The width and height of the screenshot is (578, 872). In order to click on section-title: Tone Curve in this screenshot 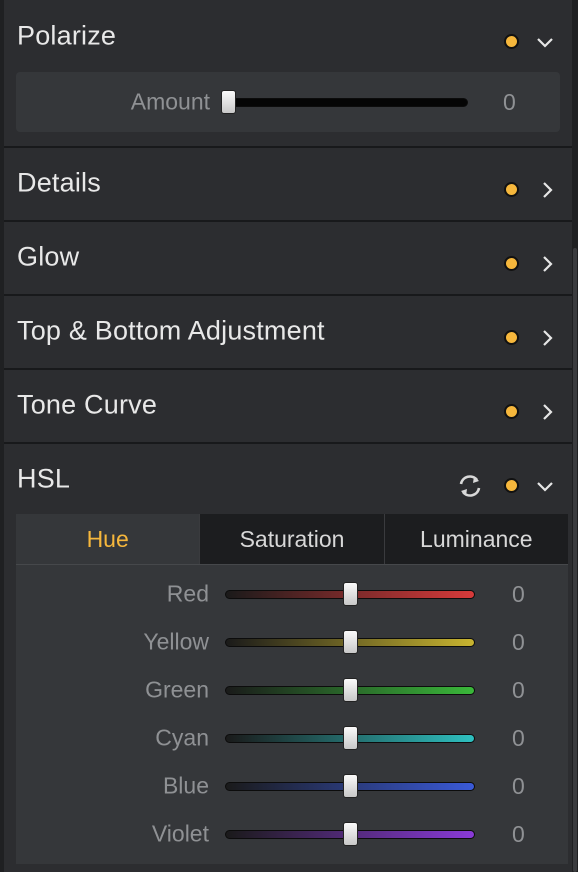, I will do `click(87, 404)`.